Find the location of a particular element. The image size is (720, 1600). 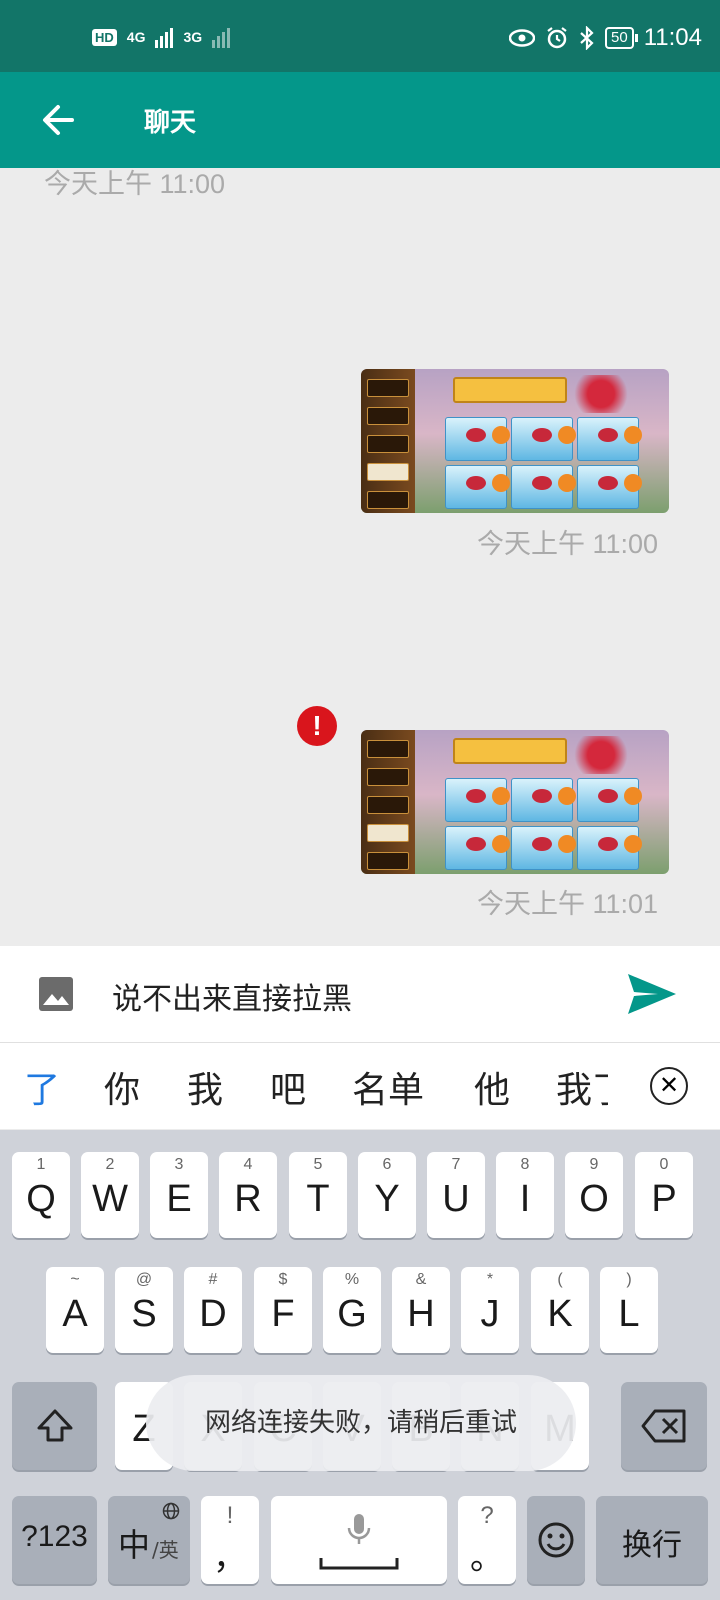

key-f: $ F is located at coordinates (283, 1310).